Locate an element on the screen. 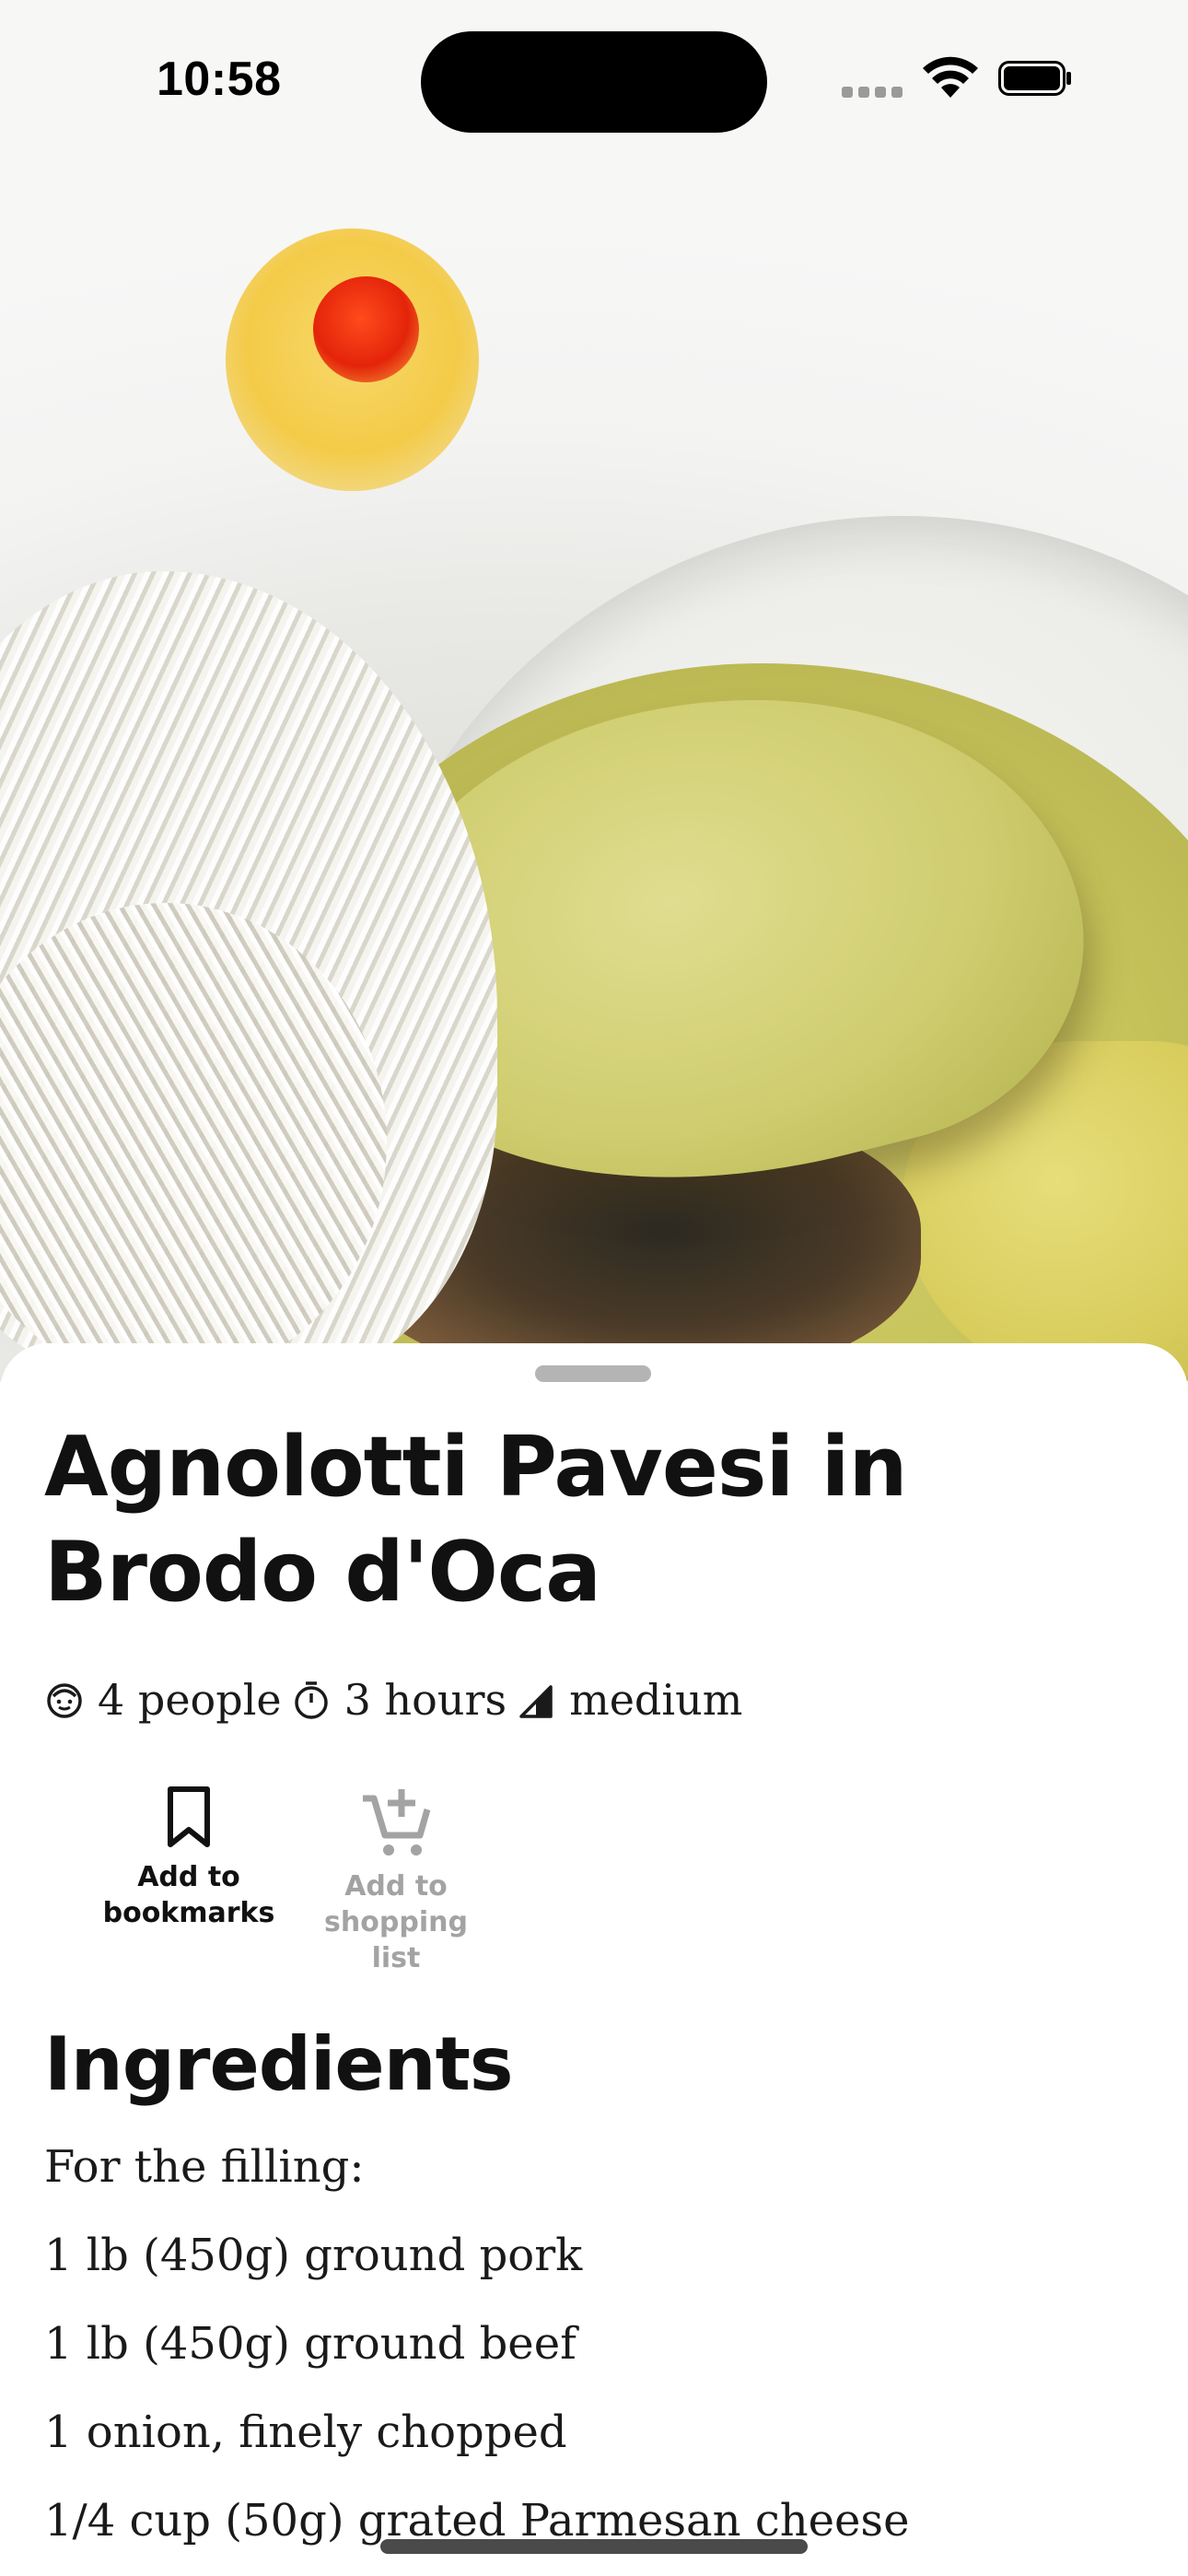 The height and width of the screenshot is (2576, 1188). status-bar: 10:58 is located at coordinates (594, 78).